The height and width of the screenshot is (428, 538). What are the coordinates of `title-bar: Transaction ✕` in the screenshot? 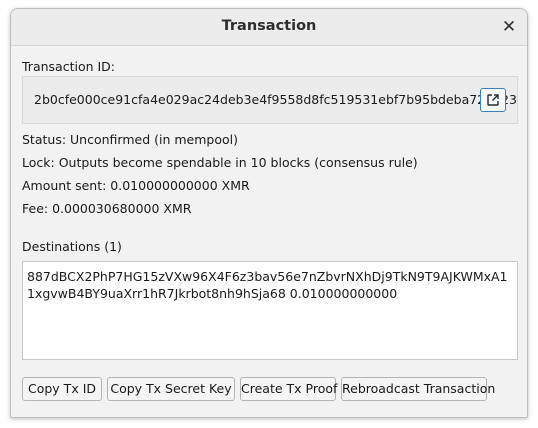 It's located at (269, 27).